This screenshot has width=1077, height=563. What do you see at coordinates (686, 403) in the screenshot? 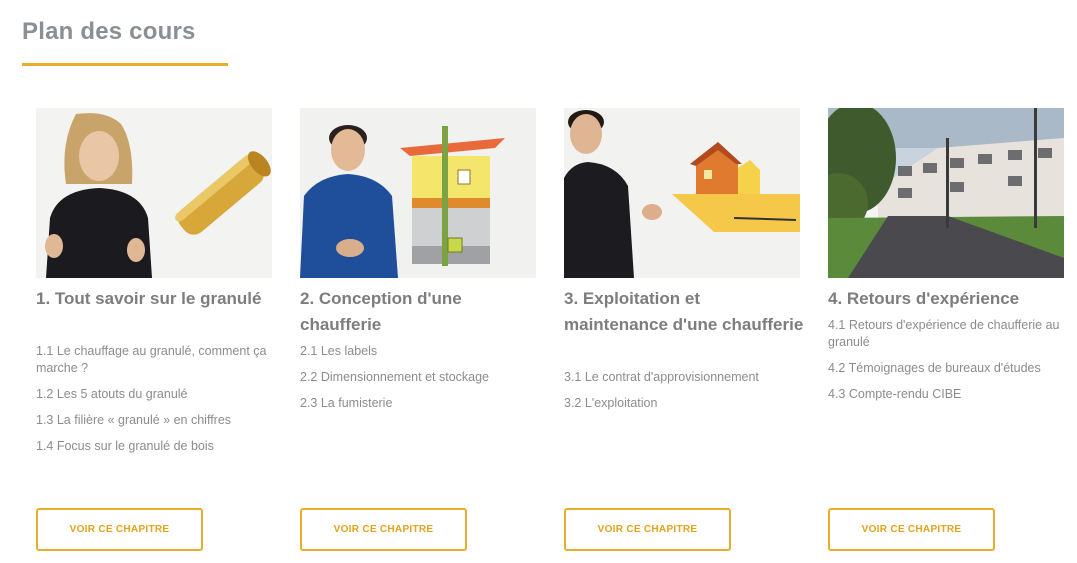
I see `lesson-item: 3.2 L'exploitation` at bounding box center [686, 403].